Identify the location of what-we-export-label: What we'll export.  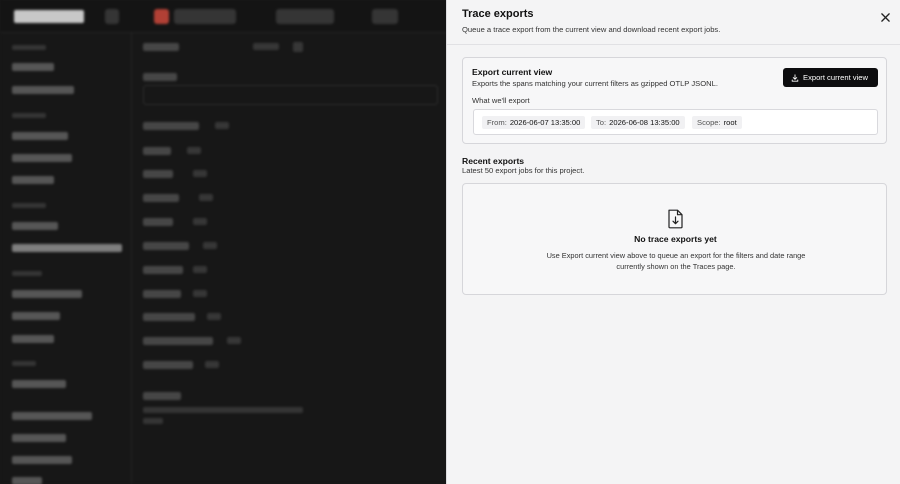
(501, 100).